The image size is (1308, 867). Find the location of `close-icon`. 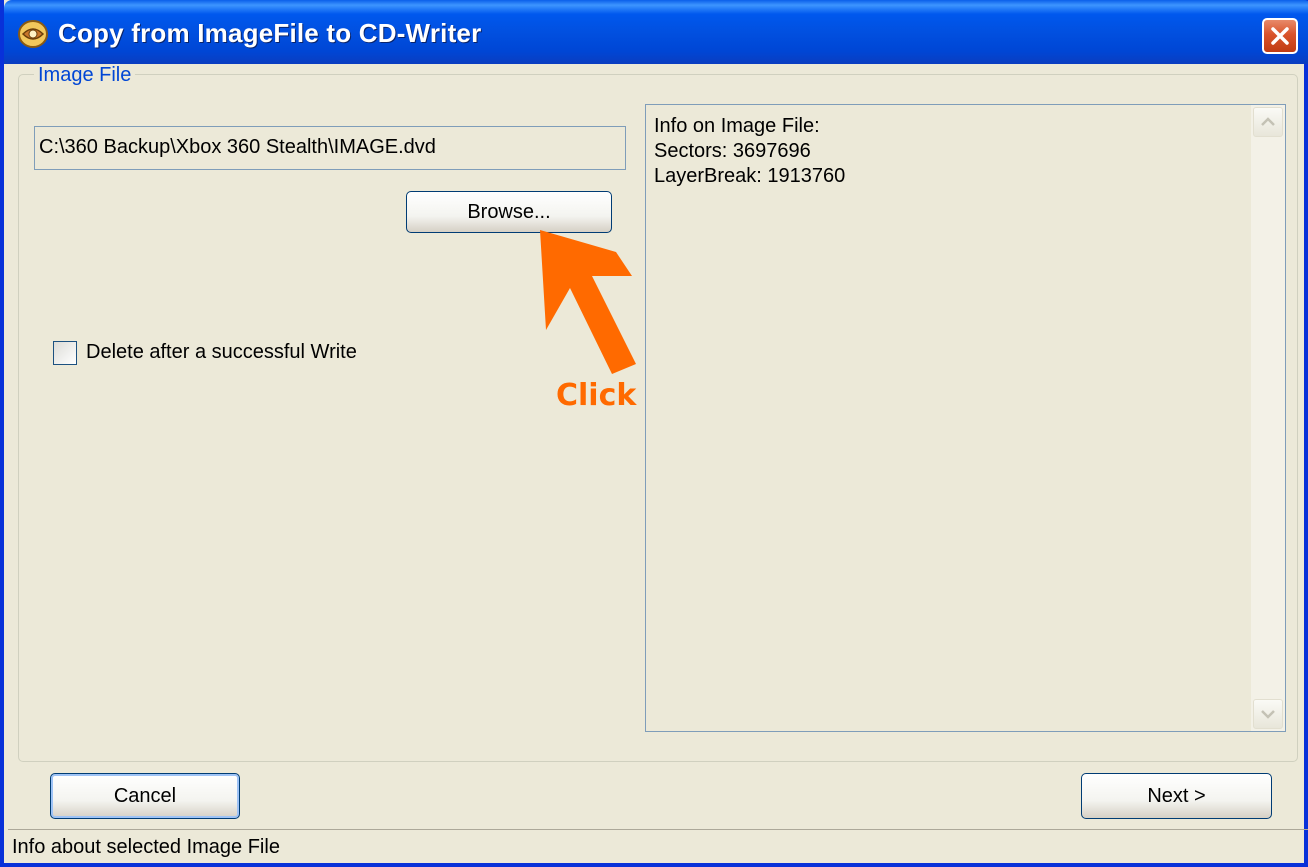

close-icon is located at coordinates (1280, 36).